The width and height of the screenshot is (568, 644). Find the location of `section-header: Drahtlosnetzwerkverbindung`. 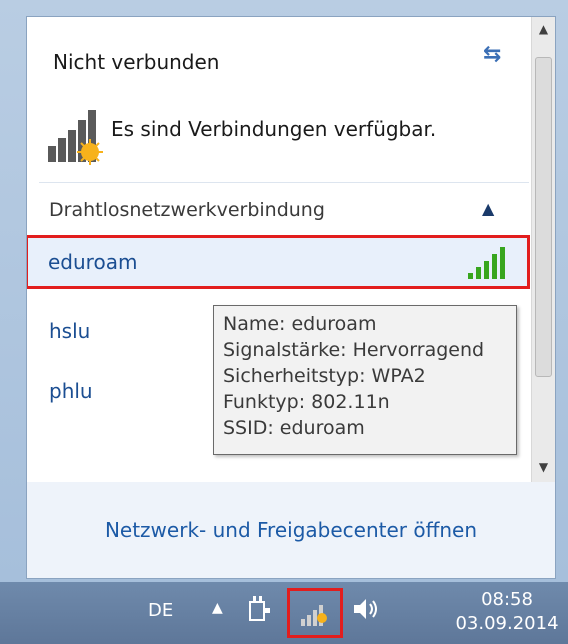

section-header: Drahtlosnetzwerkverbindung is located at coordinates (187, 210).